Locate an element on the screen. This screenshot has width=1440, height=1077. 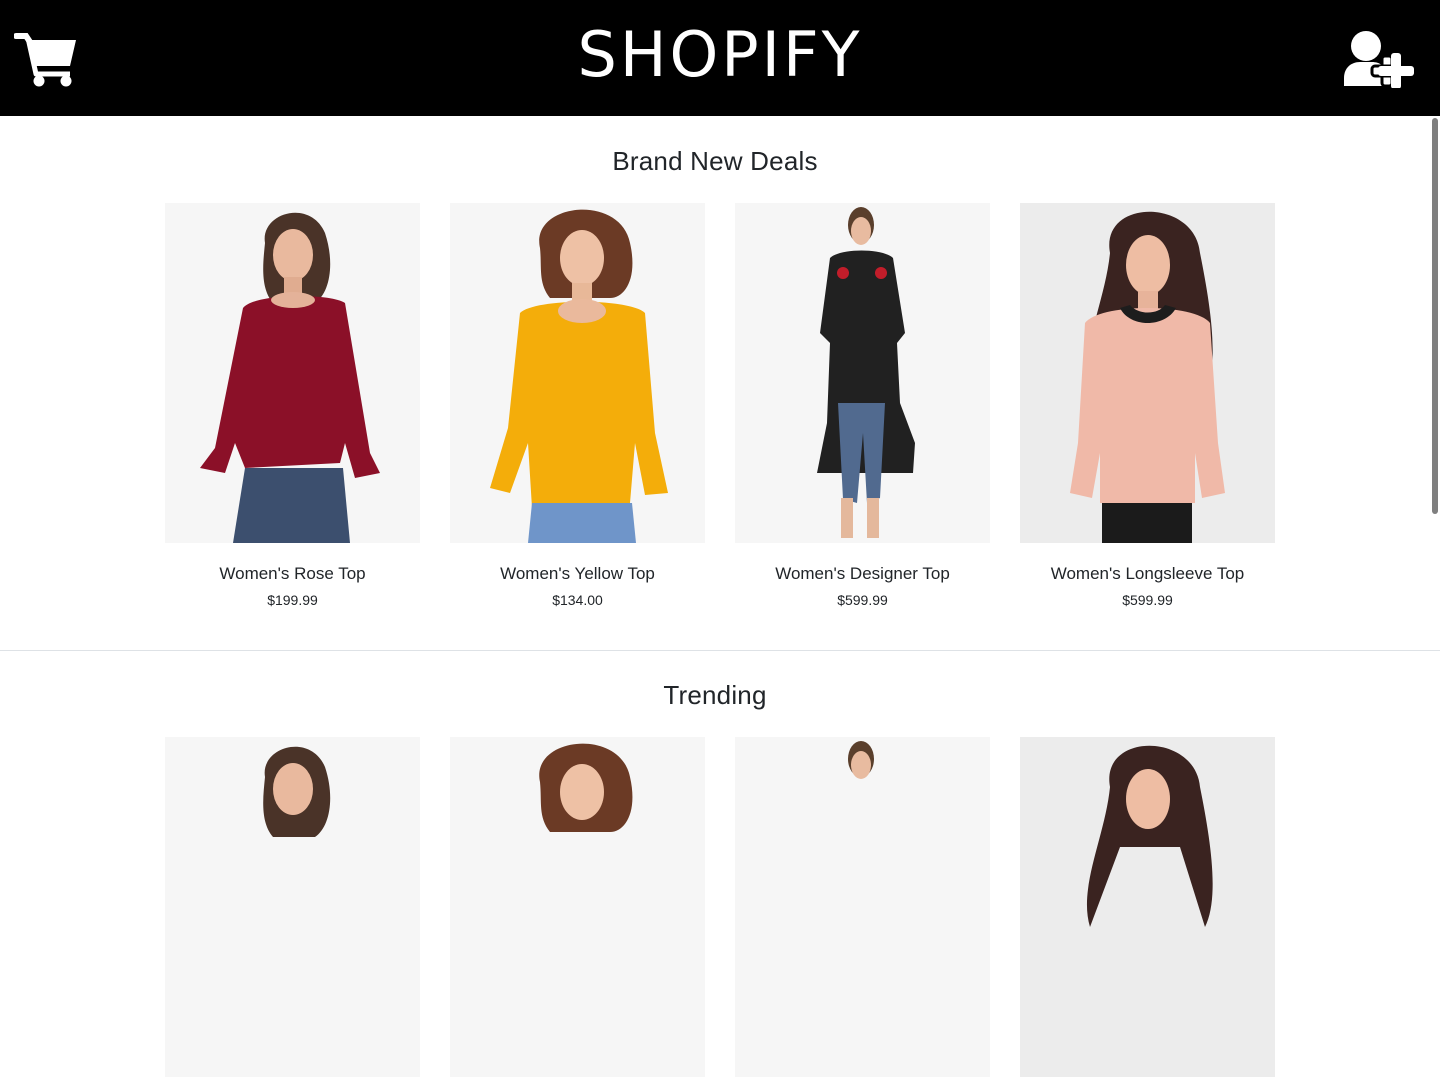
product-card: Women's Longsleeve Top $599.99 is located at coordinates (1147, 406).